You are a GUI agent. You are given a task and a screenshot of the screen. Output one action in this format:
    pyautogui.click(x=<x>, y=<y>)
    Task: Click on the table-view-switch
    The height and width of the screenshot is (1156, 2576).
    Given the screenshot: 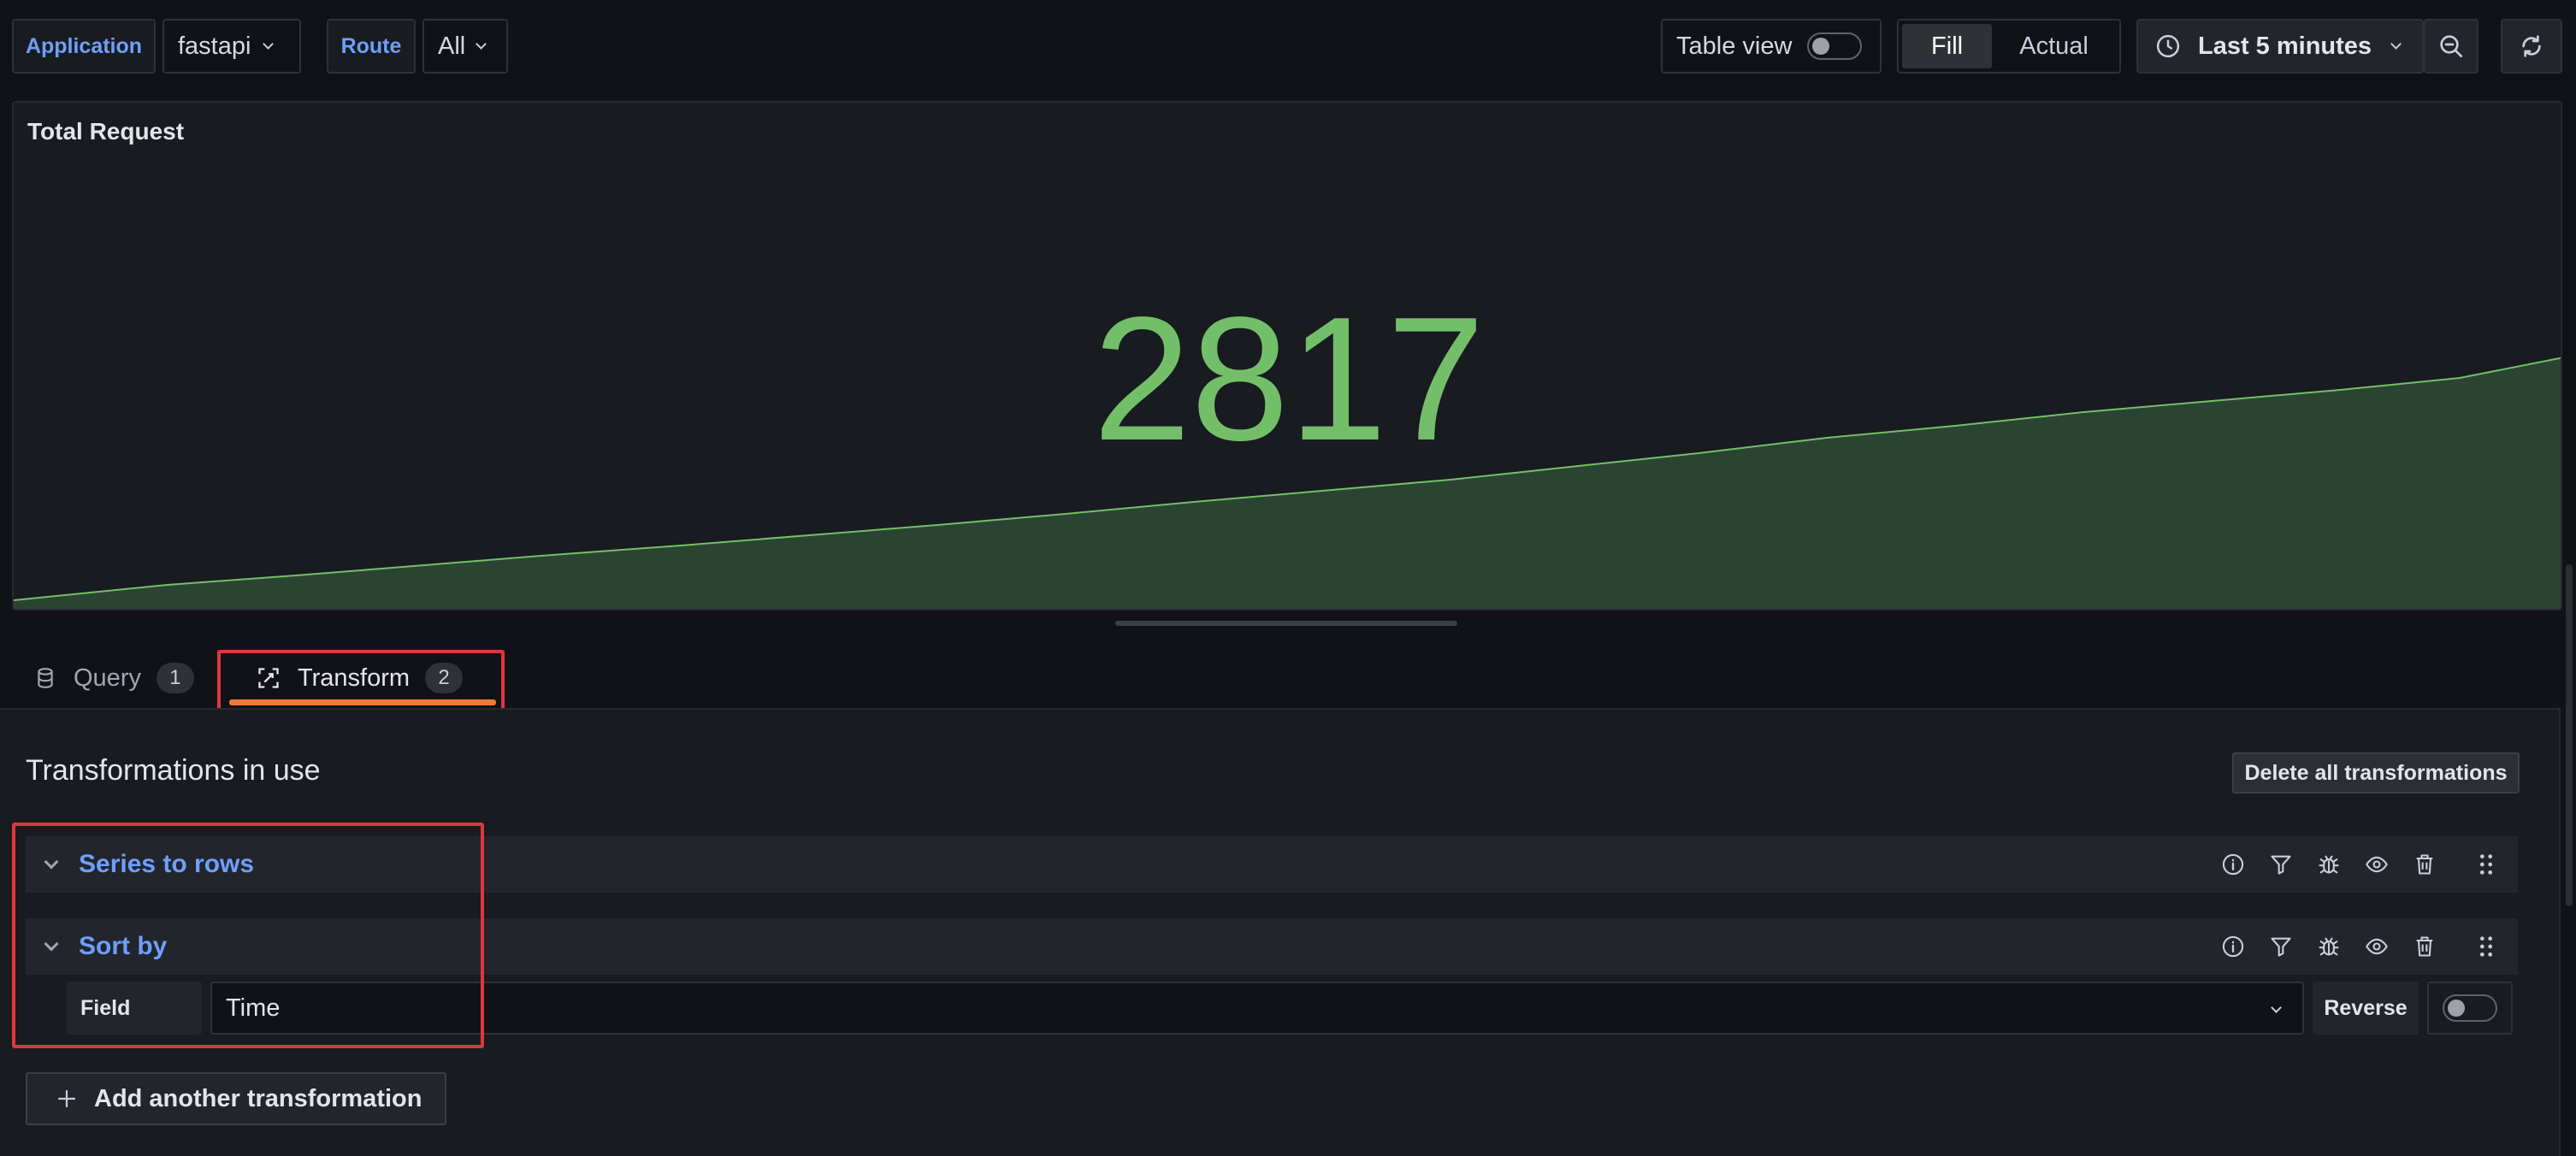 What is the action you would take?
    pyautogui.click(x=1835, y=46)
    